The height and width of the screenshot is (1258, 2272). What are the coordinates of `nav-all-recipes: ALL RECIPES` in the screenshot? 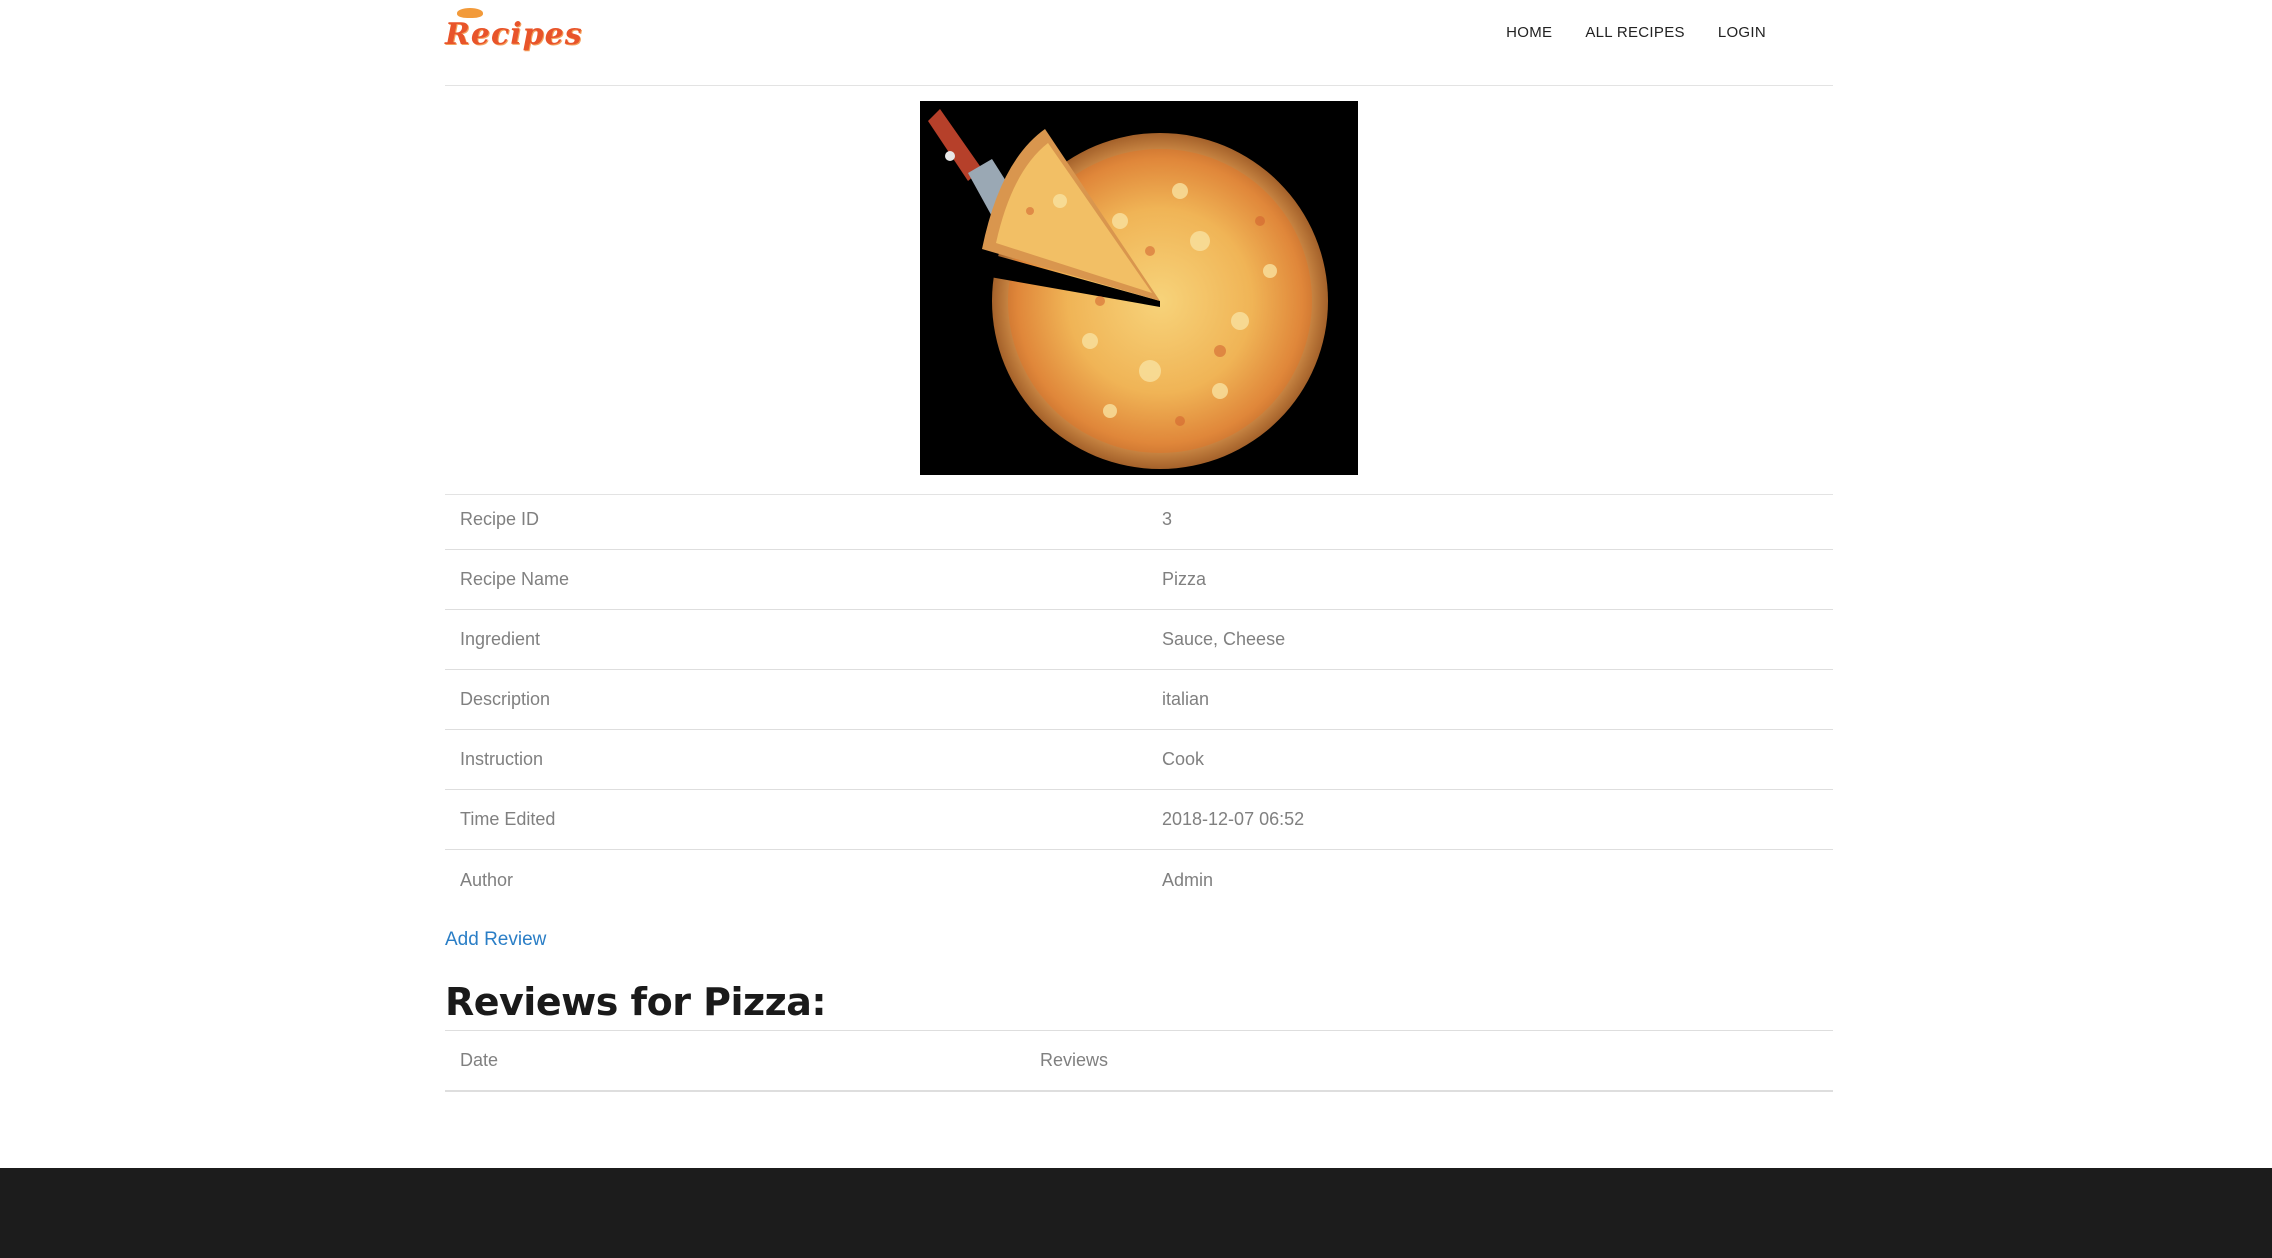 It's located at (1634, 32).